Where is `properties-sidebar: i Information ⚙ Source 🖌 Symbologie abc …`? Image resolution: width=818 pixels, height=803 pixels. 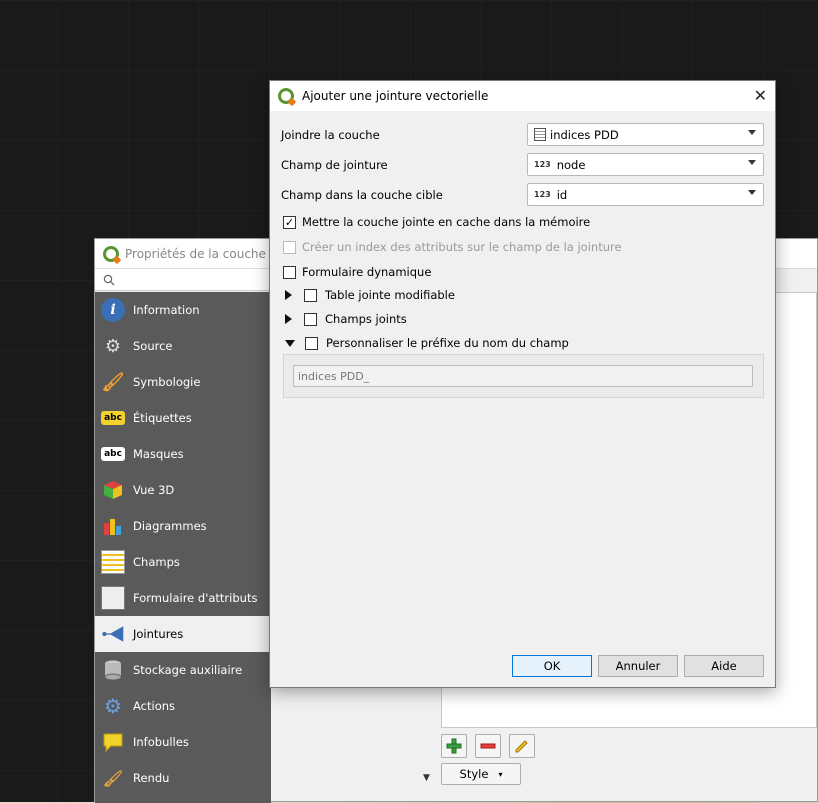
properties-sidebar: i Information ⚙ Source 🖌 Symbologie abc … is located at coordinates (183, 547).